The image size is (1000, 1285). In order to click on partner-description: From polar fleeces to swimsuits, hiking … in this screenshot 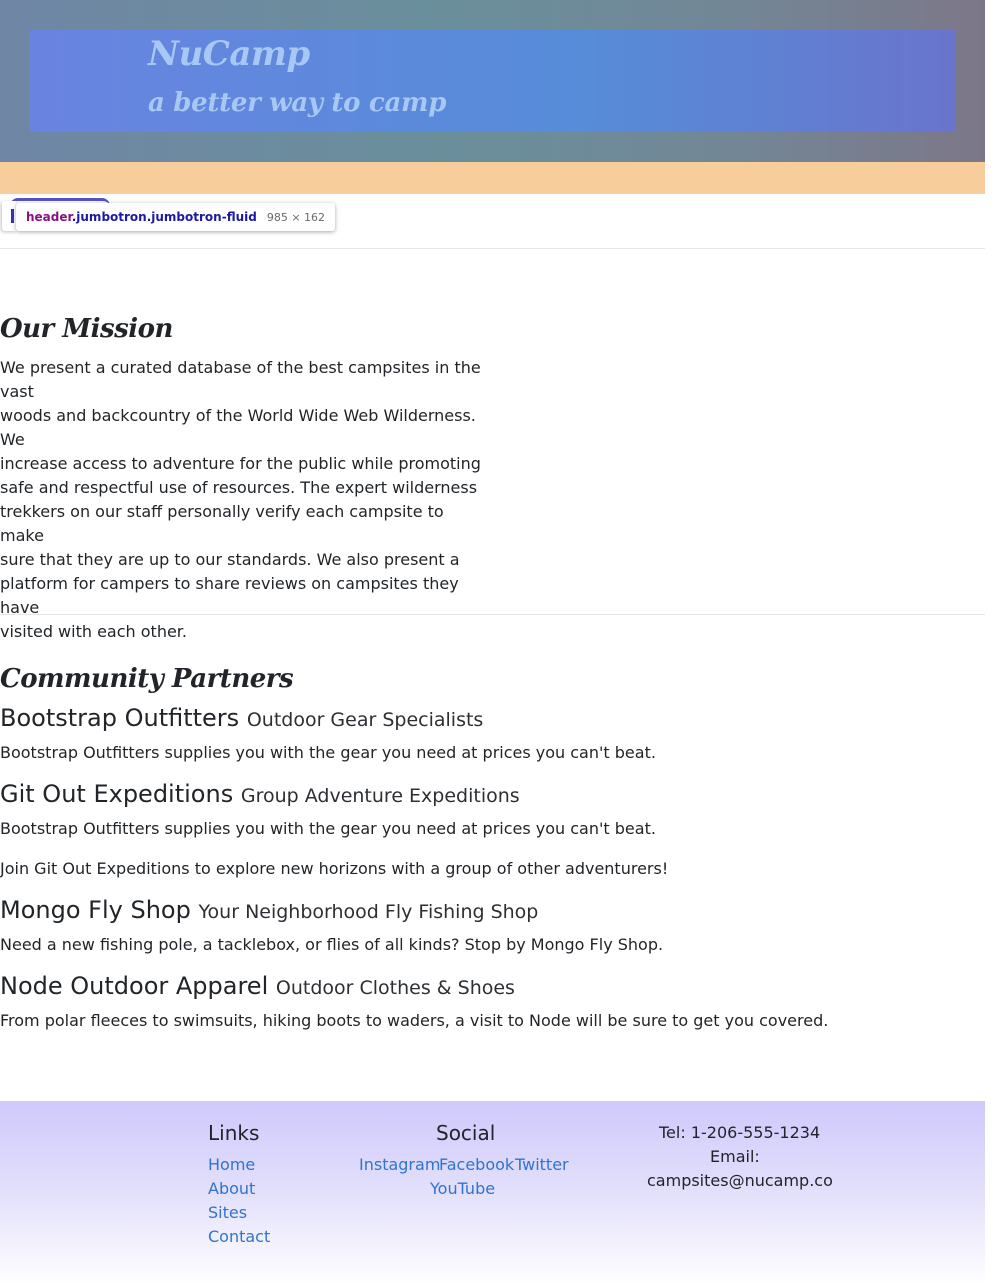, I will do `click(414, 1020)`.